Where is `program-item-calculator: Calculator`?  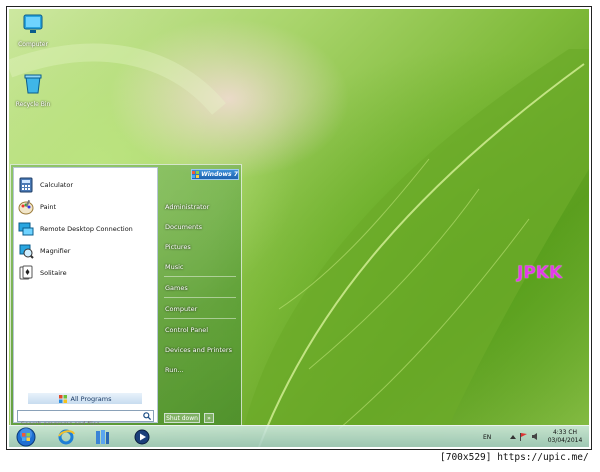
program-item-calculator: Calculator is located at coordinates (86, 185).